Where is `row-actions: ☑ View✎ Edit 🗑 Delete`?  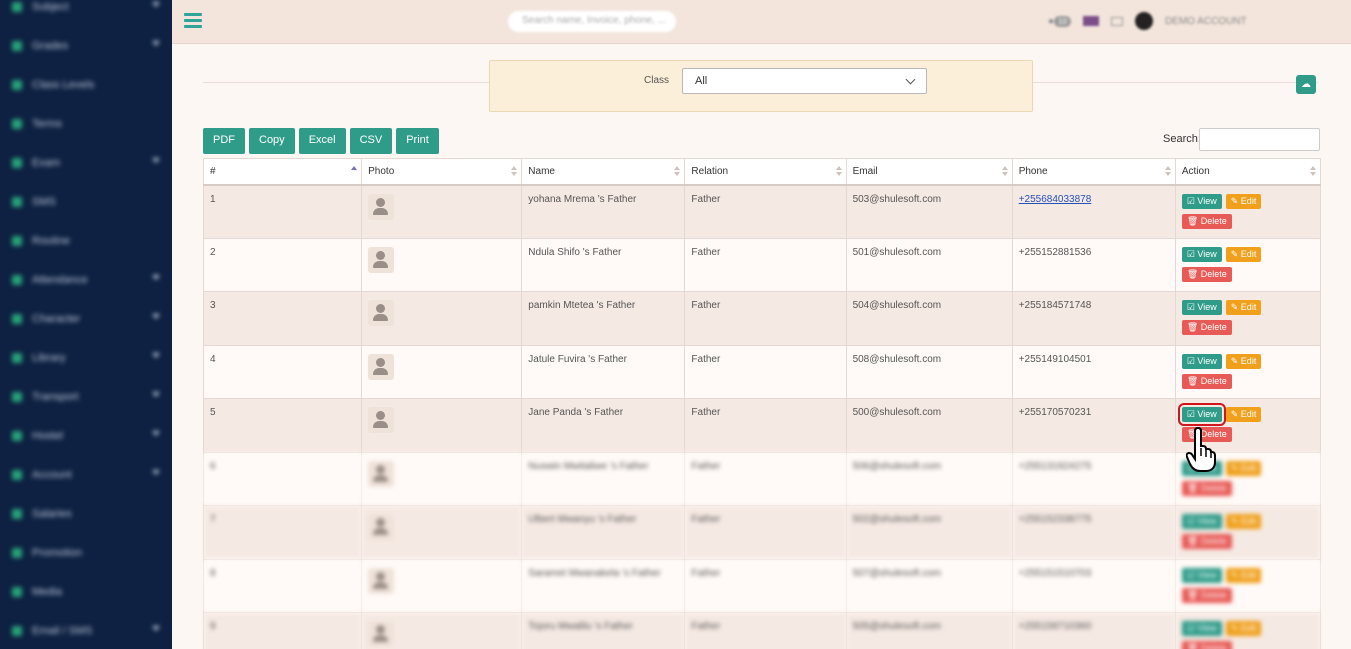
row-actions: ☑ View✎ Edit 🗑 Delete is located at coordinates (1248, 211).